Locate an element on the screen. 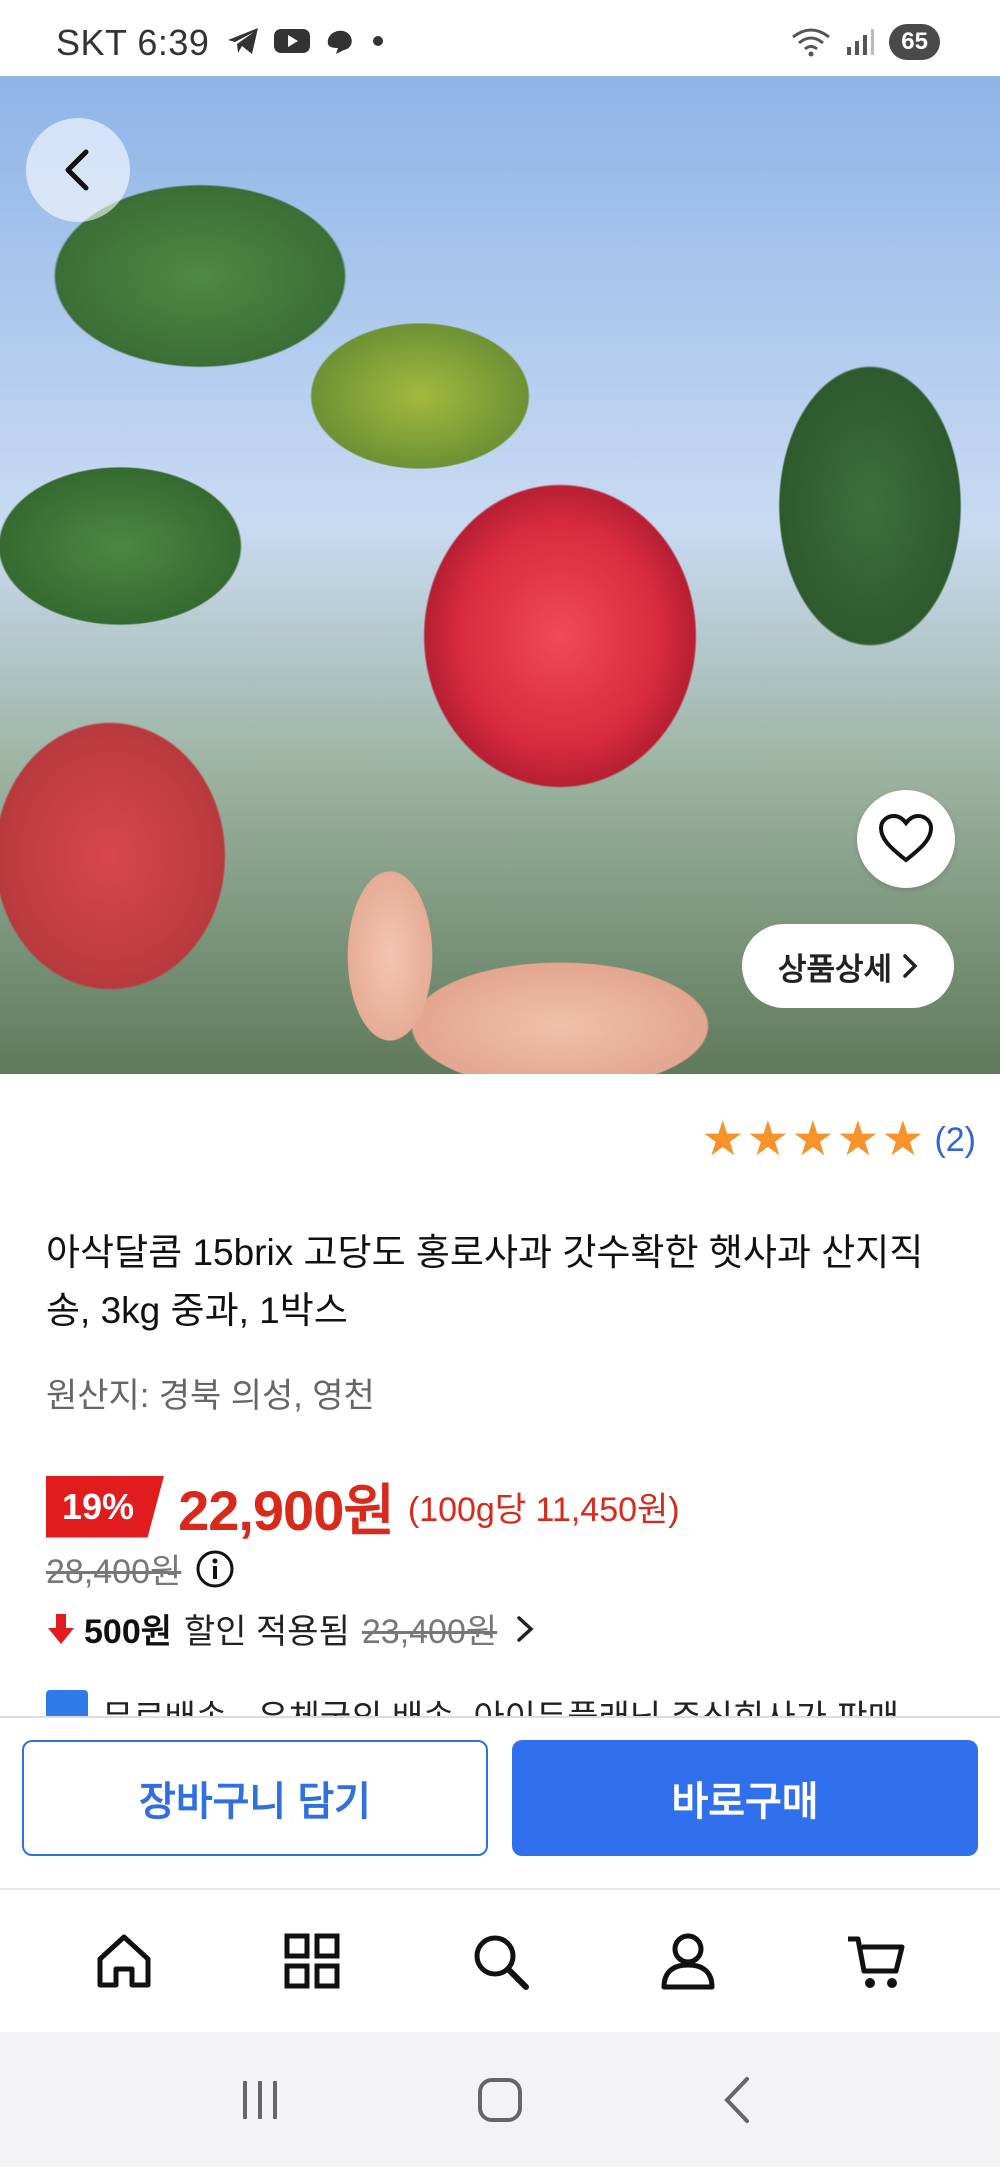  category-icon is located at coordinates (312, 1961).